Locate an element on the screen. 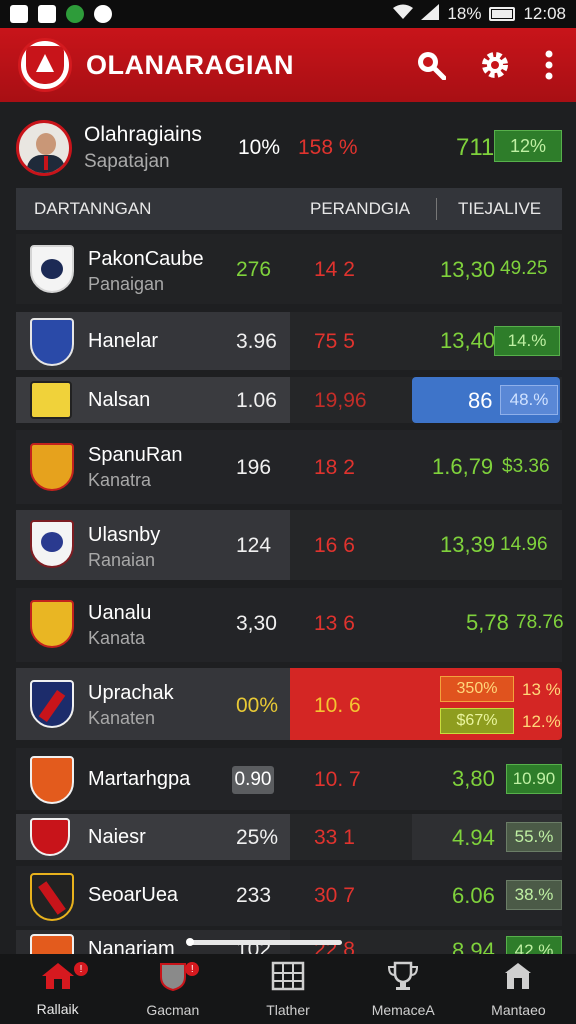 This screenshot has height=1024, width=576. stat-value-1: 276 is located at coordinates (254, 269).